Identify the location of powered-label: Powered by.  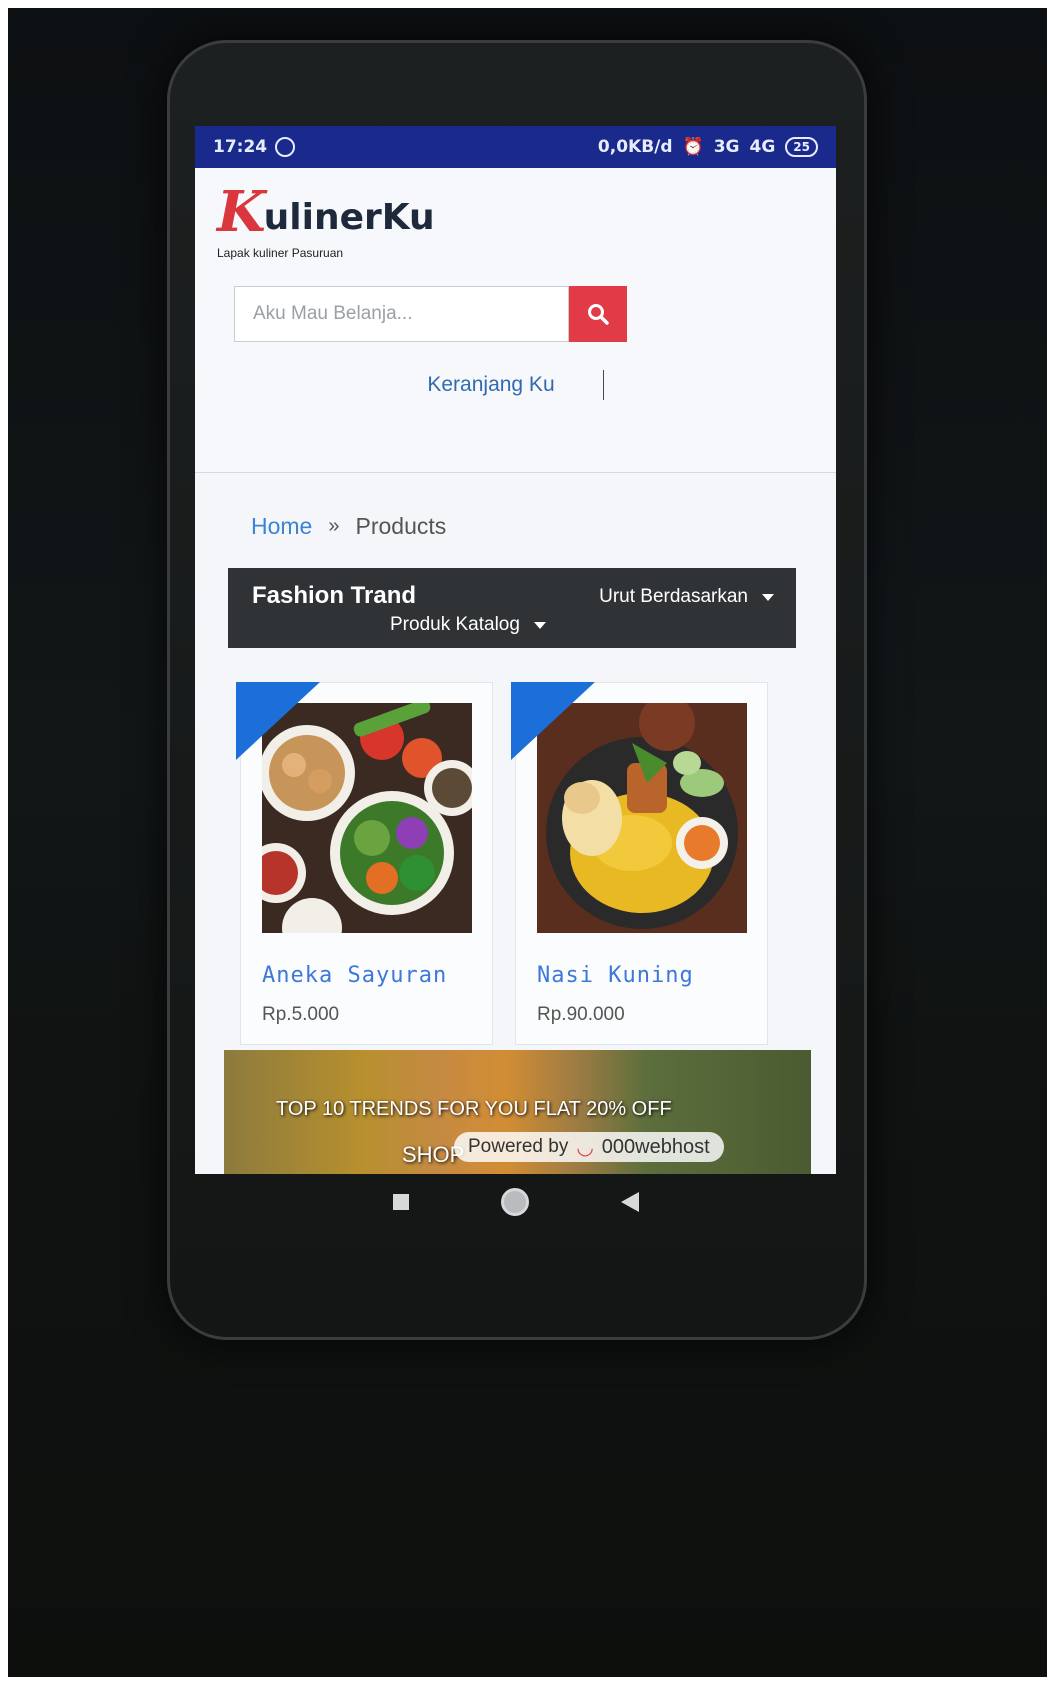
(518, 1146).